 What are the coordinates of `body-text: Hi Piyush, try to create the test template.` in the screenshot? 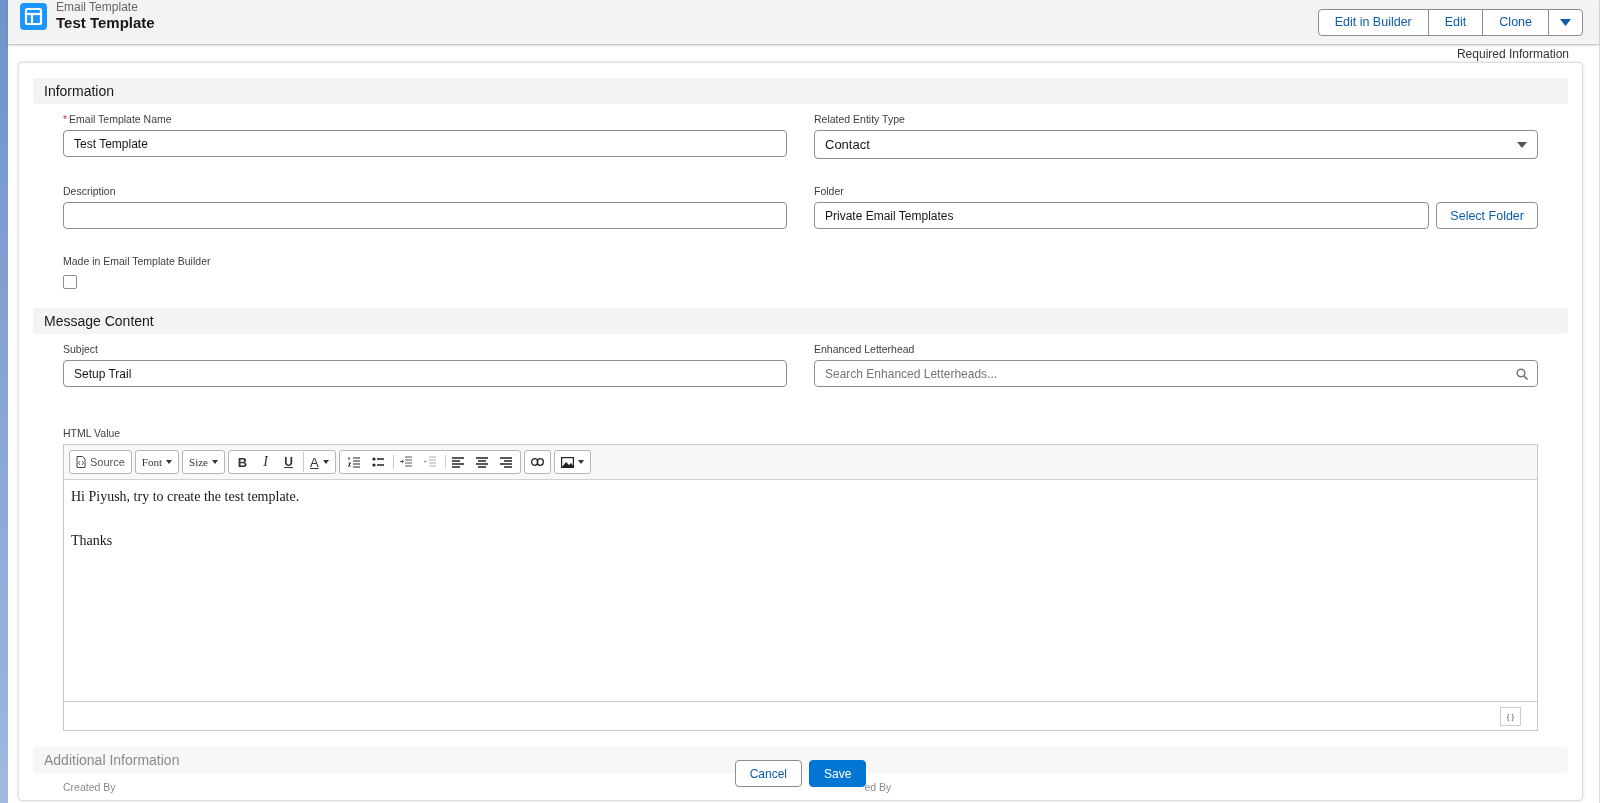 It's located at (186, 497).